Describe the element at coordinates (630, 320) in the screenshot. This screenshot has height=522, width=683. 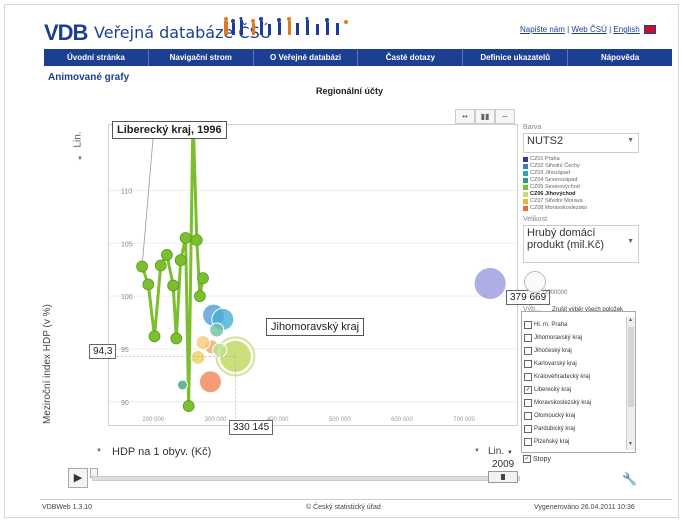
I see `scroll-up-icon: ▲` at that location.